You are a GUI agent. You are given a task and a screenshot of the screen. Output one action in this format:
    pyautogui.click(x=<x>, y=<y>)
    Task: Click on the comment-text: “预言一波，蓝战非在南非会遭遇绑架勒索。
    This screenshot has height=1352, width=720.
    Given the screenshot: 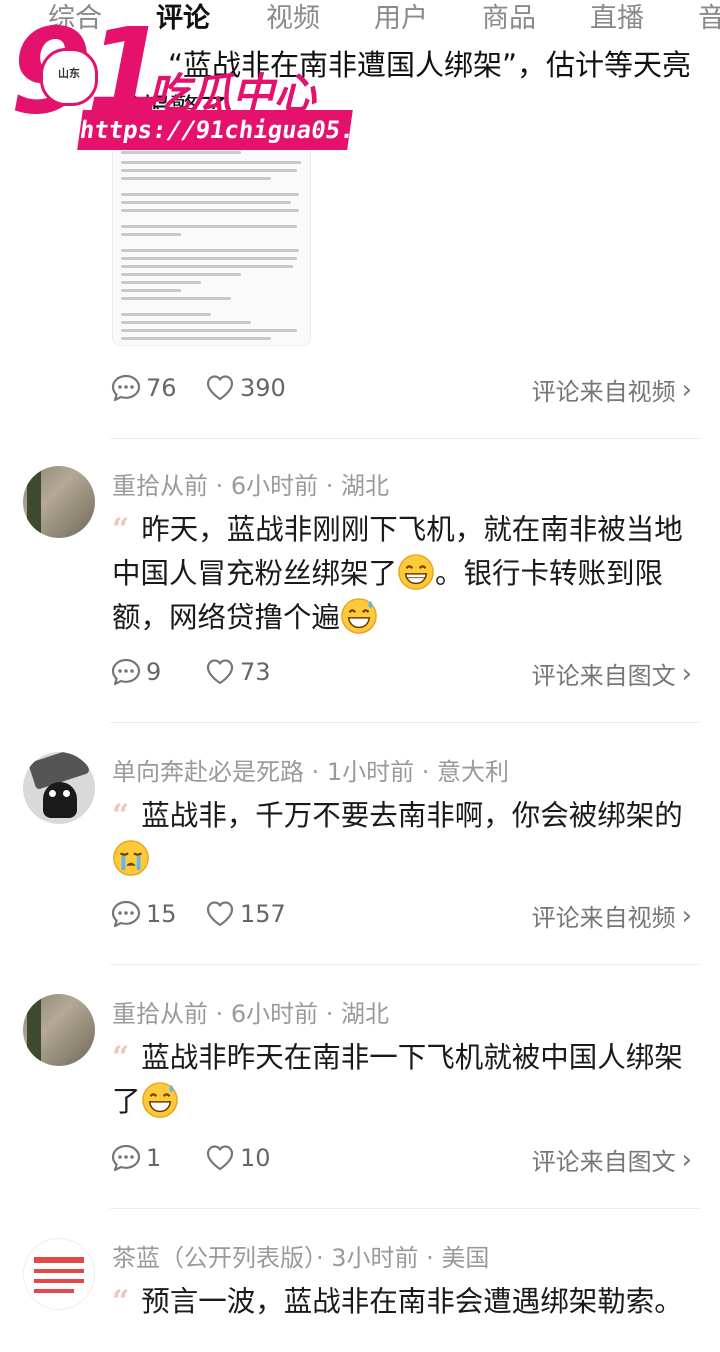 What is the action you would take?
    pyautogui.click(x=402, y=1302)
    